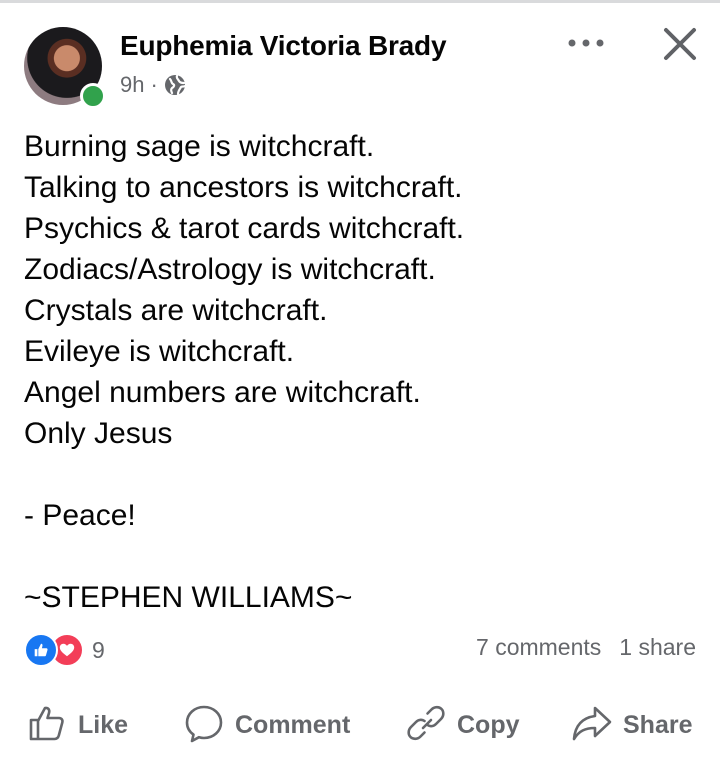 The width and height of the screenshot is (720, 766). Describe the element at coordinates (244, 228) in the screenshot. I see `post-line: Psychics & tarot cards witchcraft.` at that location.